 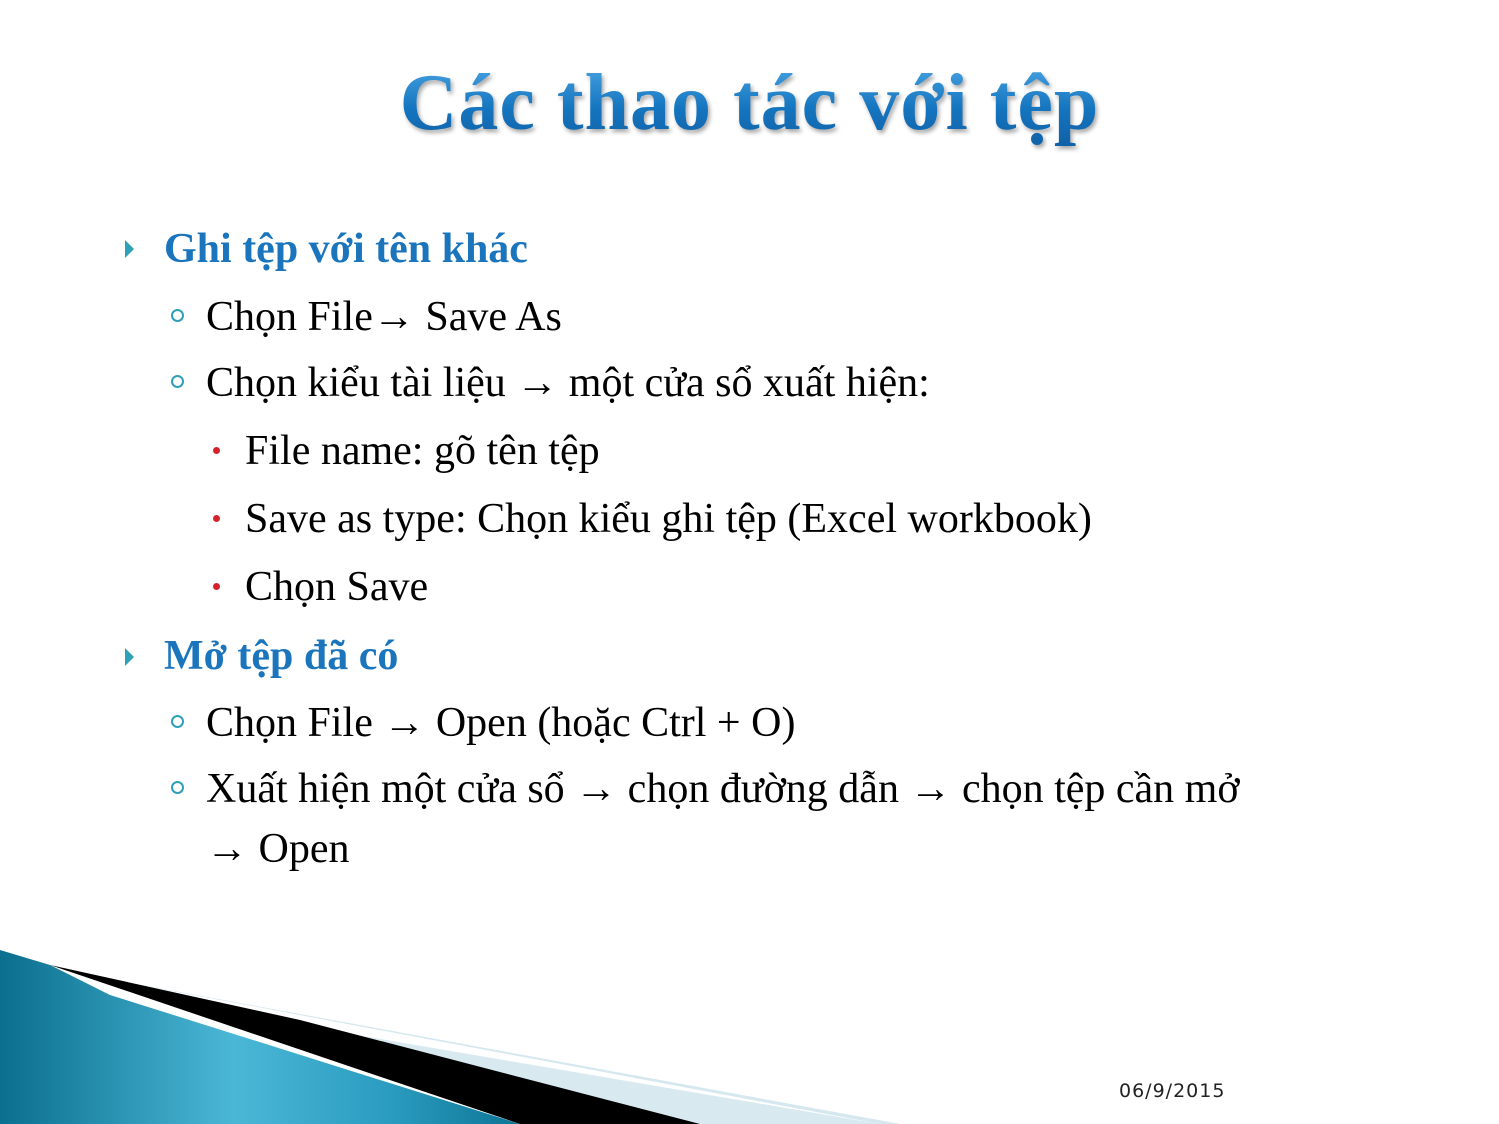 I want to click on sub-list-item: File name: gõ tên tệp, so click(x=422, y=451).